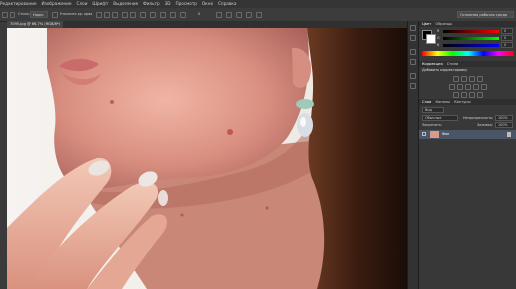 Image resolution: width=516 pixels, height=289 pixels. What do you see at coordinates (39, 14) in the screenshot?
I see `mode-select: Норм.` at bounding box center [39, 14].